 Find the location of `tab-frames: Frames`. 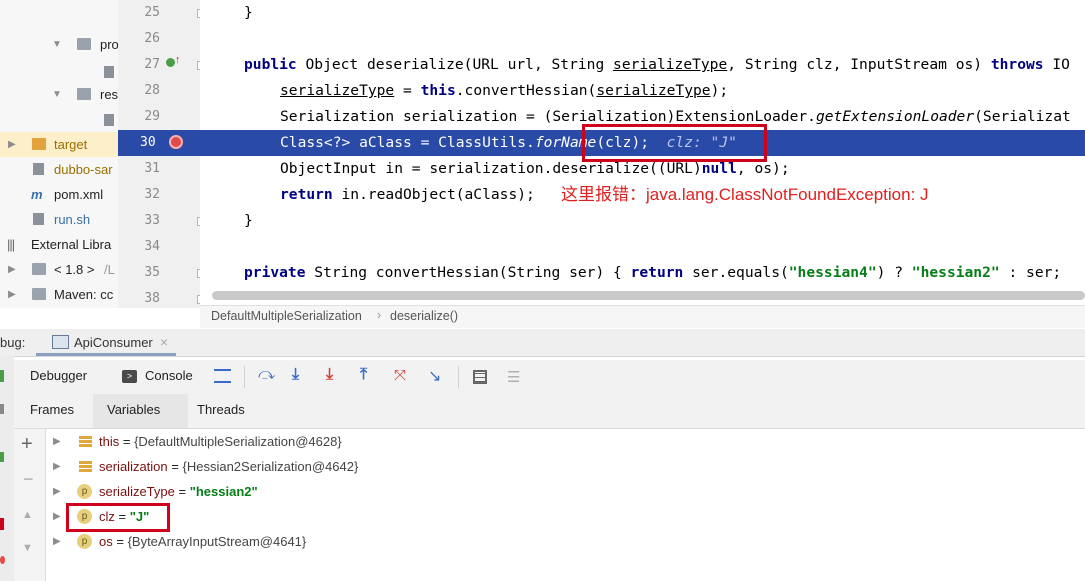

tab-frames: Frames is located at coordinates (52, 409).